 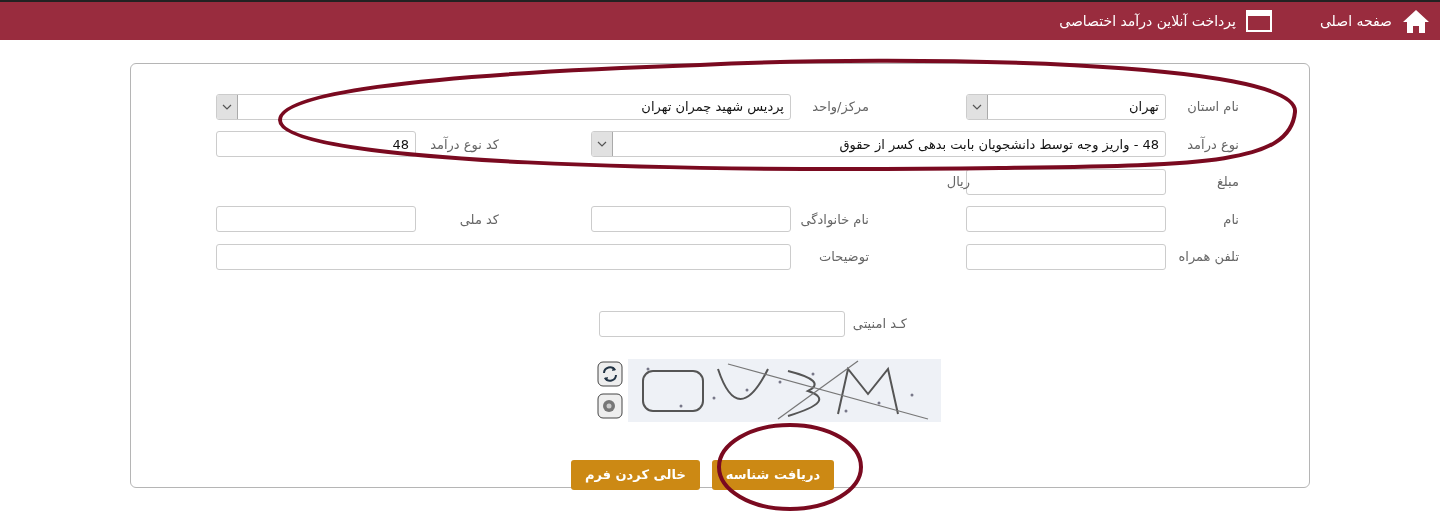 What do you see at coordinates (610, 405) in the screenshot?
I see `speaker-icon` at bounding box center [610, 405].